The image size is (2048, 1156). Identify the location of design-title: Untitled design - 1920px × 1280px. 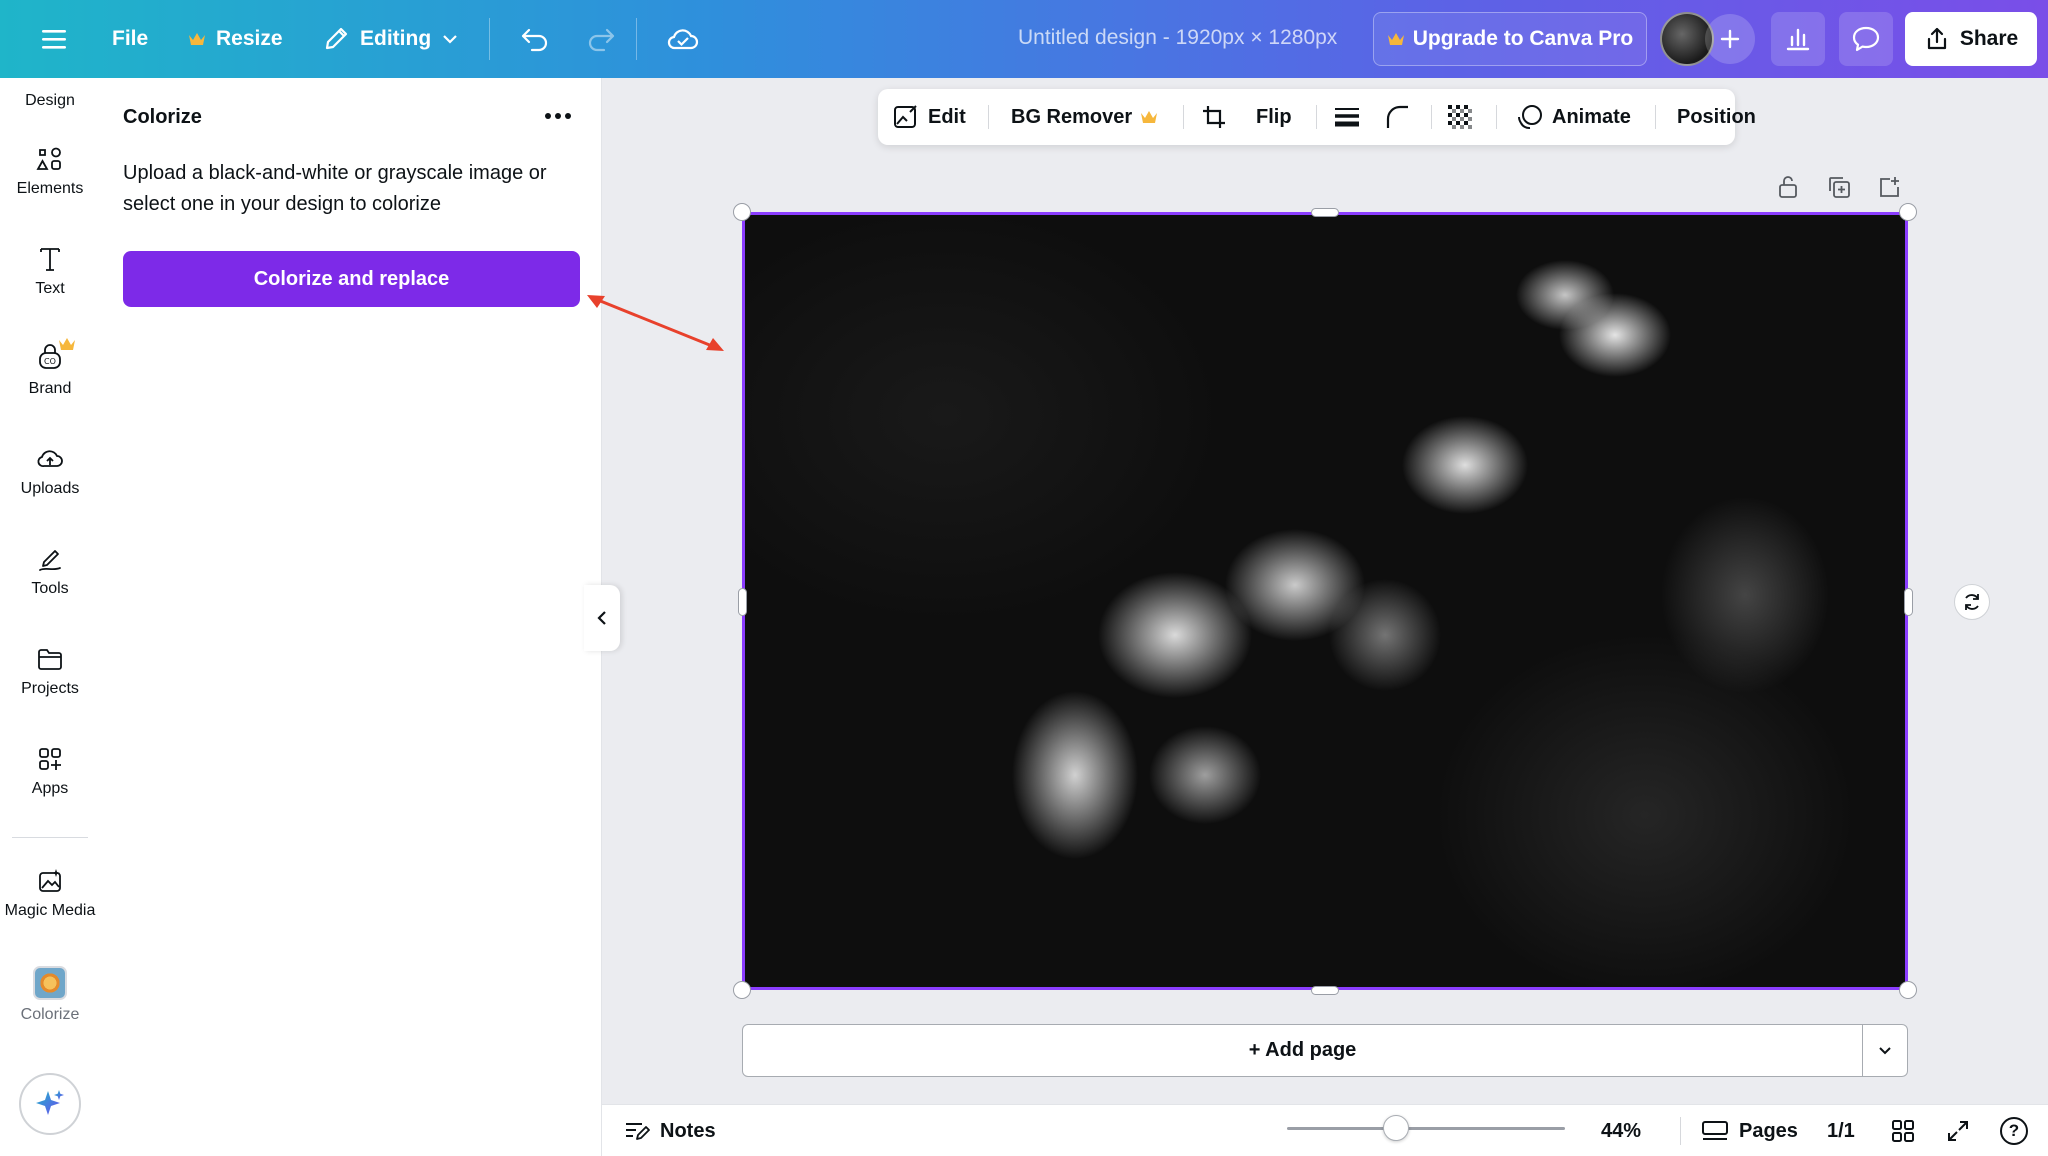
(1177, 38).